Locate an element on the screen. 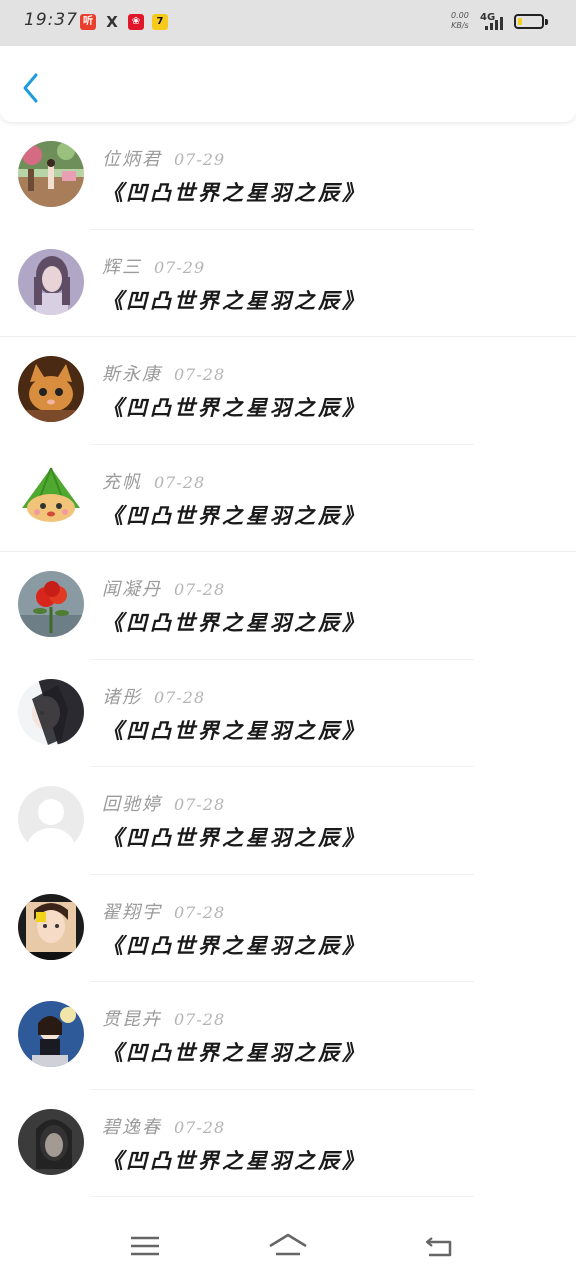  back-nav-button is located at coordinates (440, 1246).